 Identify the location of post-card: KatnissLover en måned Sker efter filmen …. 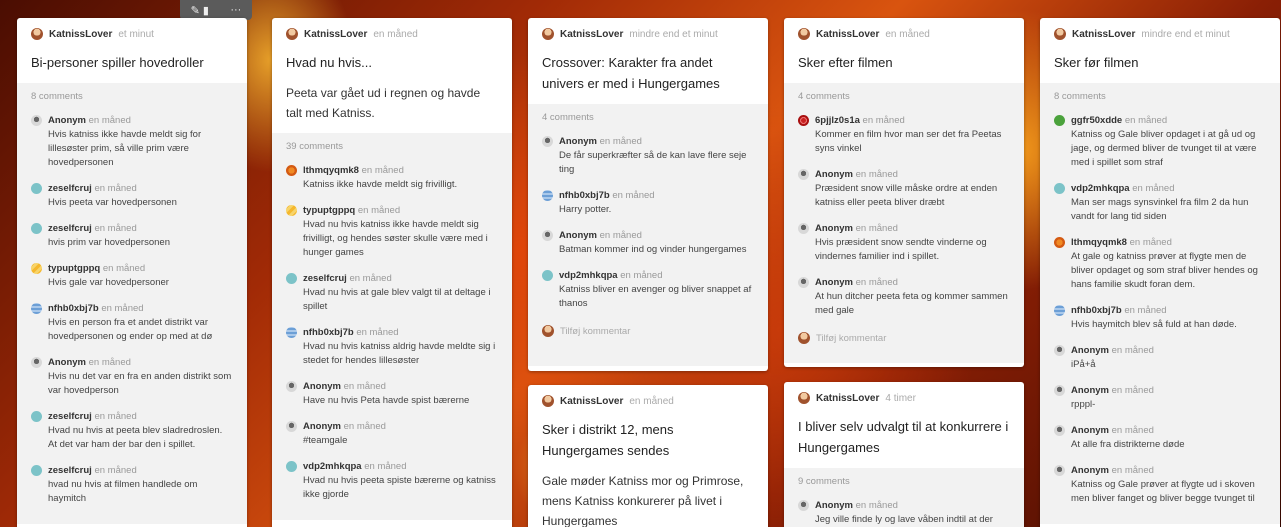
(904, 192).